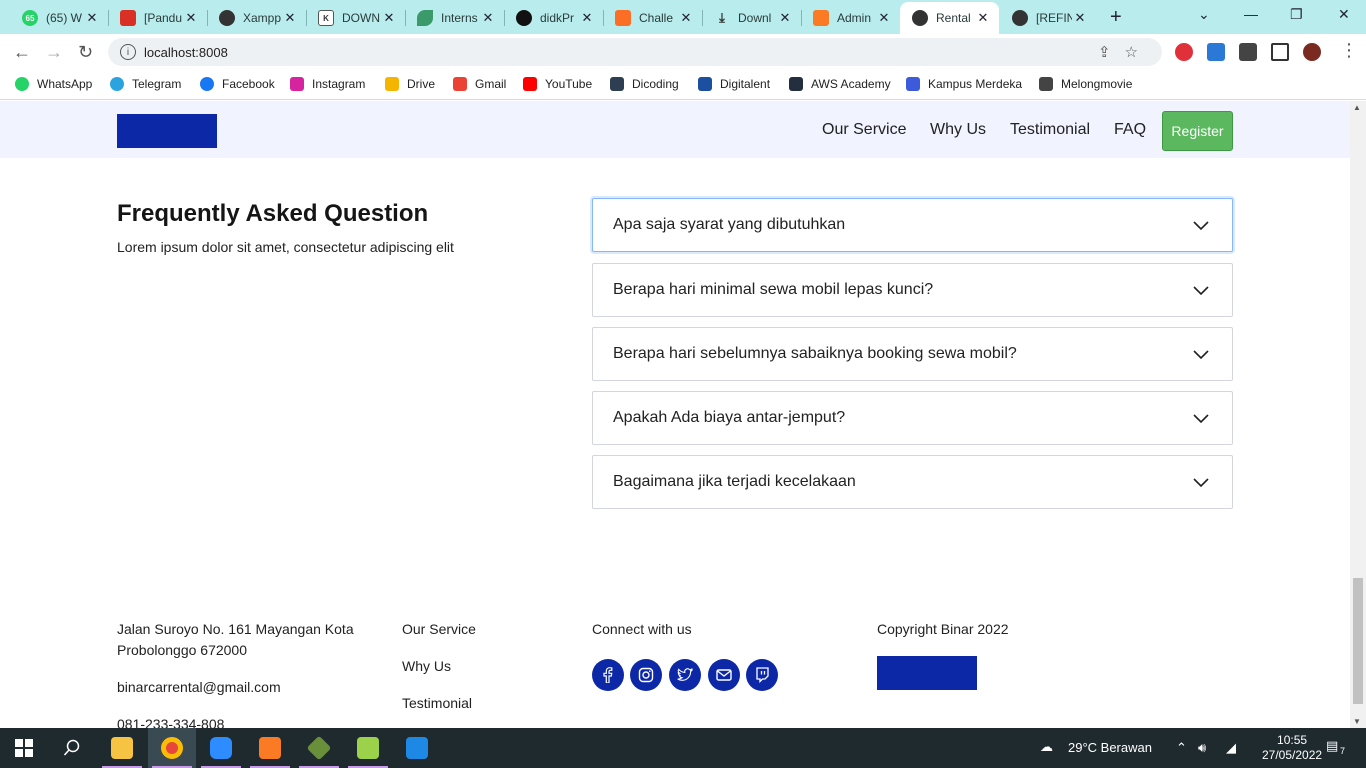  What do you see at coordinates (256, 18) in the screenshot?
I see `browser-tab: Xampp ✕` at bounding box center [256, 18].